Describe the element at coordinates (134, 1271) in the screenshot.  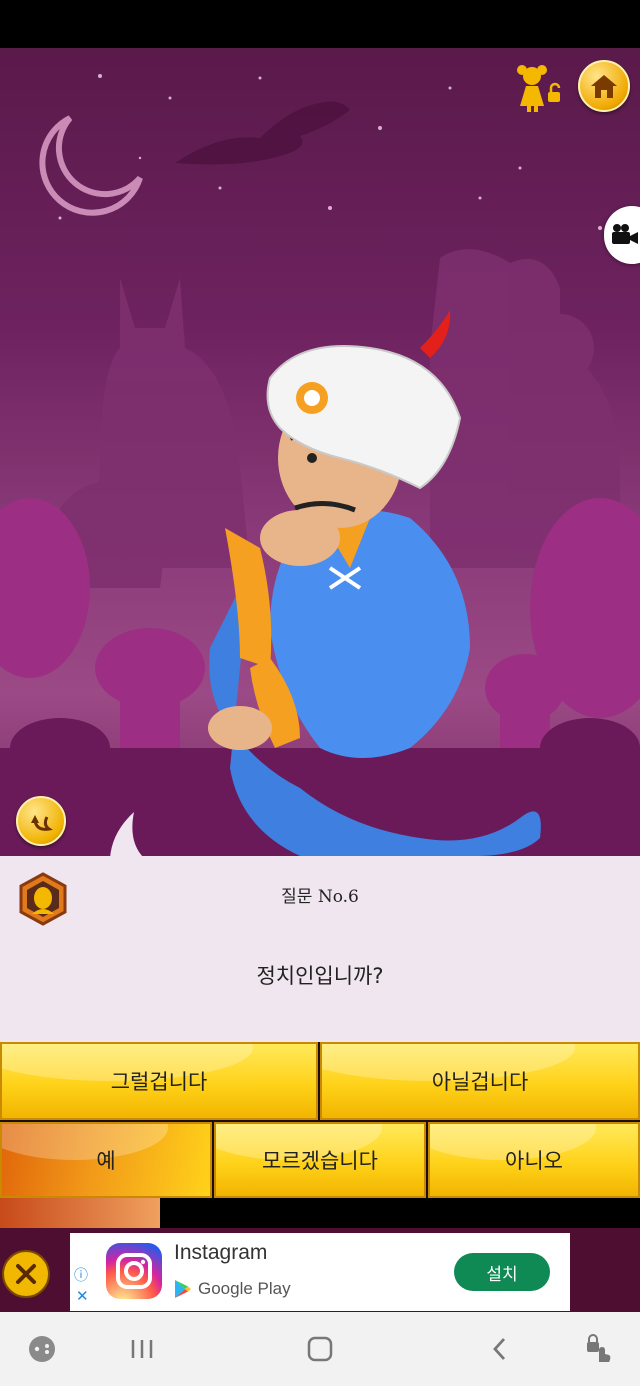
I see `instagram-logo-icon` at that location.